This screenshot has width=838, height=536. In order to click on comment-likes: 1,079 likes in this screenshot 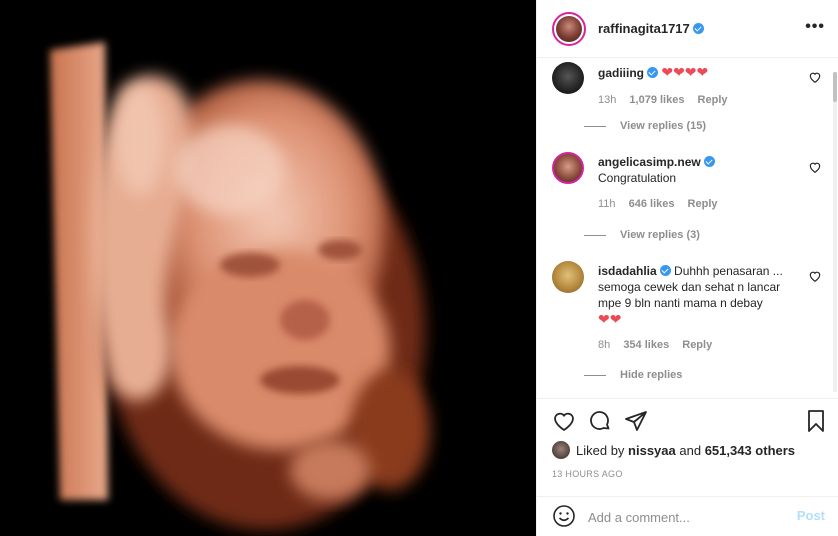, I will do `click(656, 100)`.